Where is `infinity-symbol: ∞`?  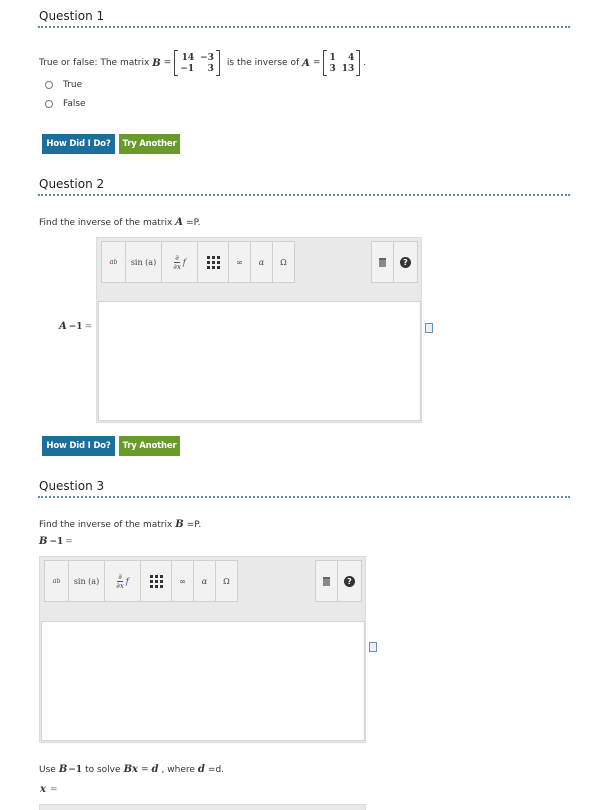 infinity-symbol: ∞ is located at coordinates (182, 581).